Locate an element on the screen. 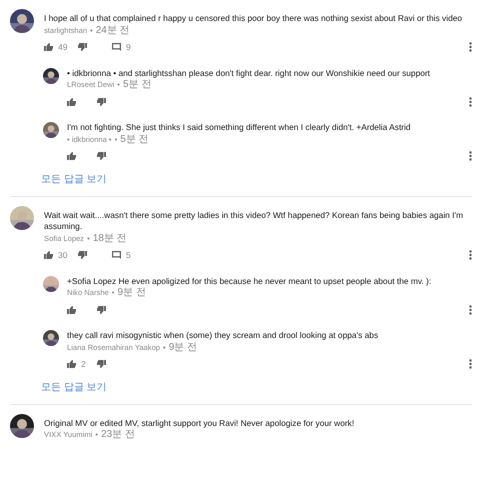  comment-text: I hope all of u that complained r happy u censored this poor boy there was nothing sexist about Ravi or this video is located at coordinates (254, 18).